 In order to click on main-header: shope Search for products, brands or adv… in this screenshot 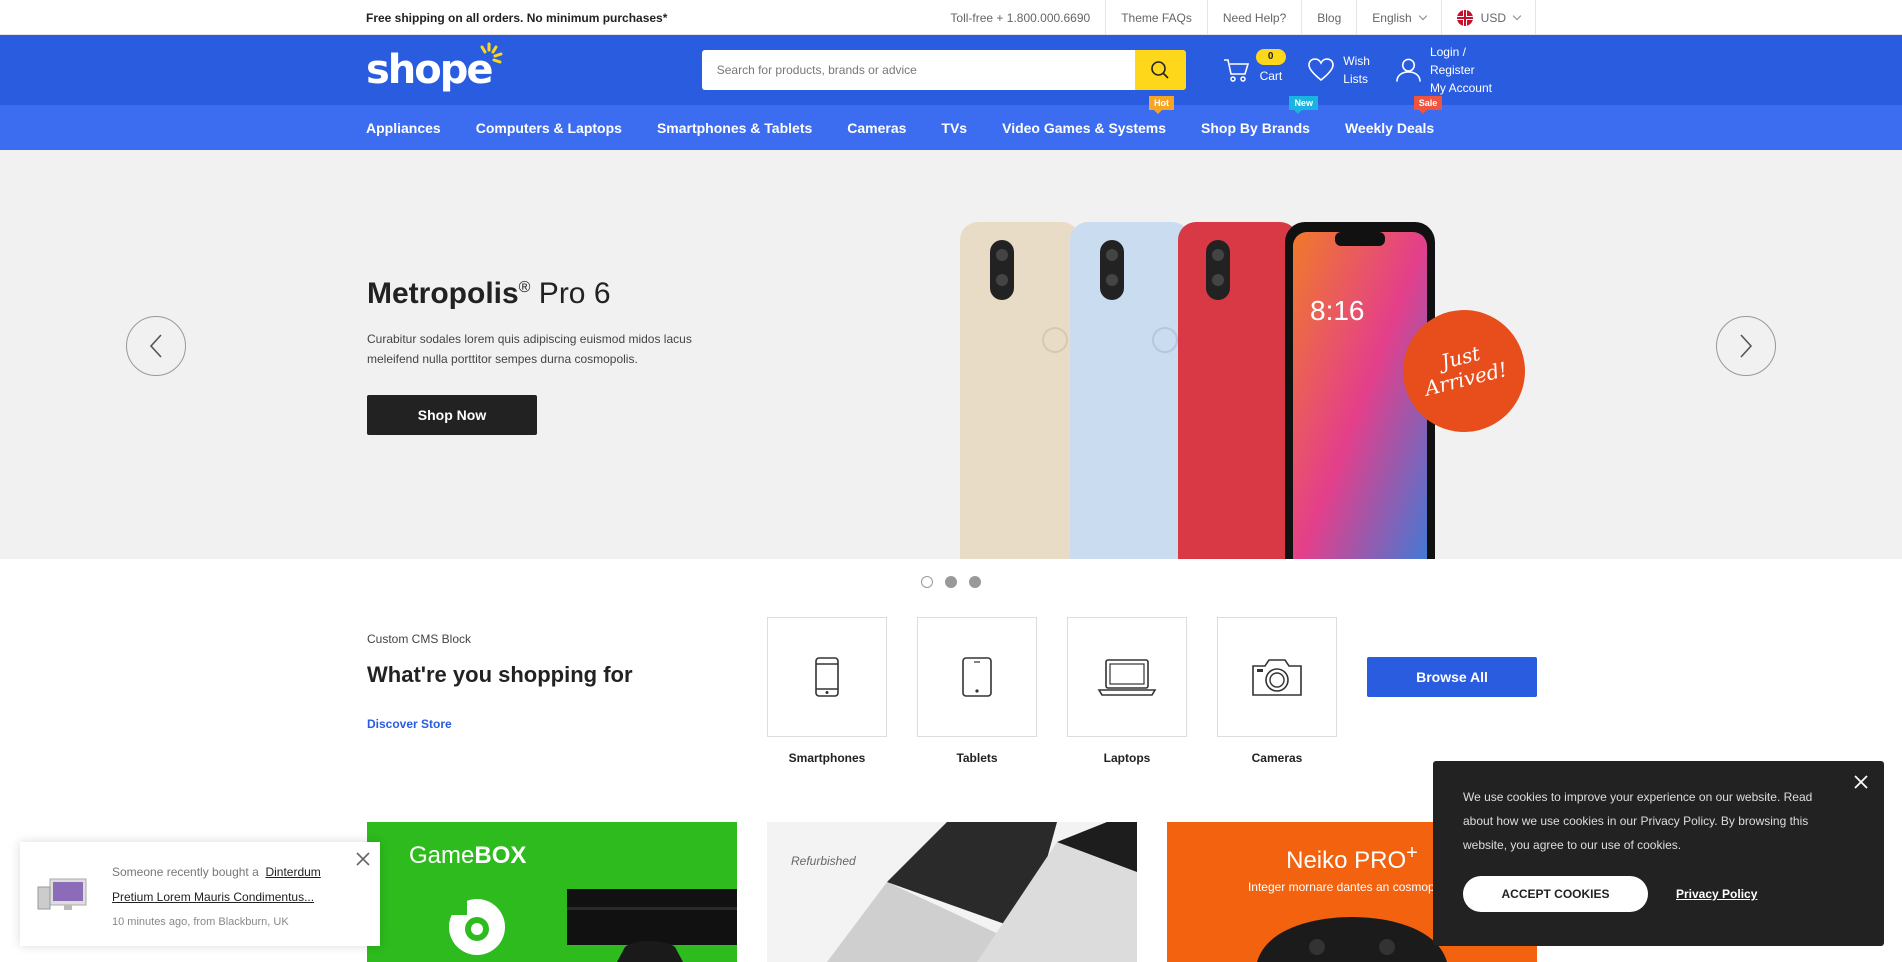, I will do `click(951, 70)`.